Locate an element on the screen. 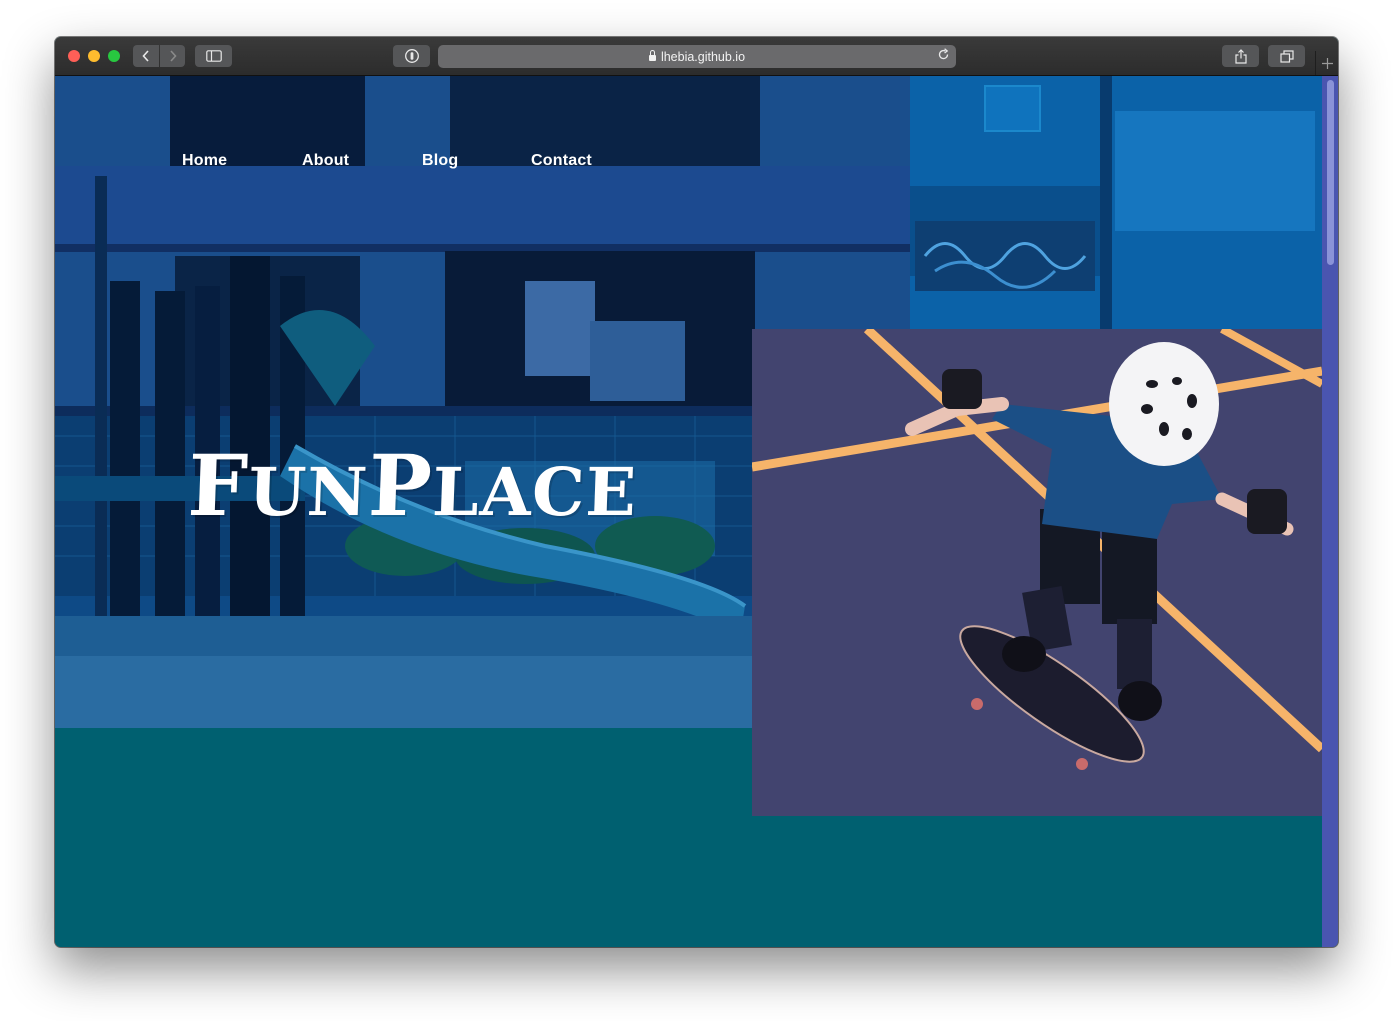  close-window-button is located at coordinates (74, 56).